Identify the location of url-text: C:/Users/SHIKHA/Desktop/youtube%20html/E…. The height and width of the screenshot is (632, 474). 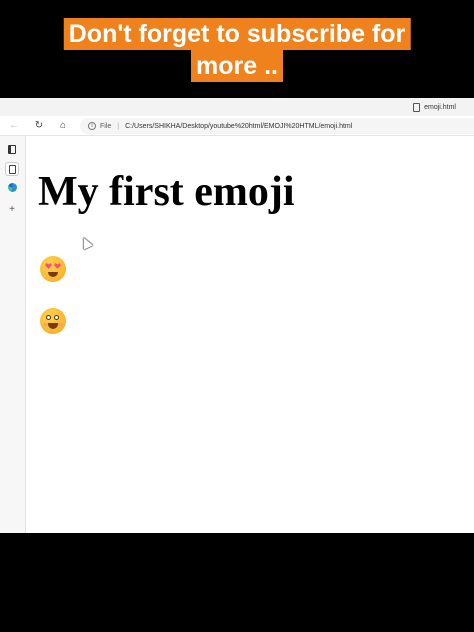
(239, 126).